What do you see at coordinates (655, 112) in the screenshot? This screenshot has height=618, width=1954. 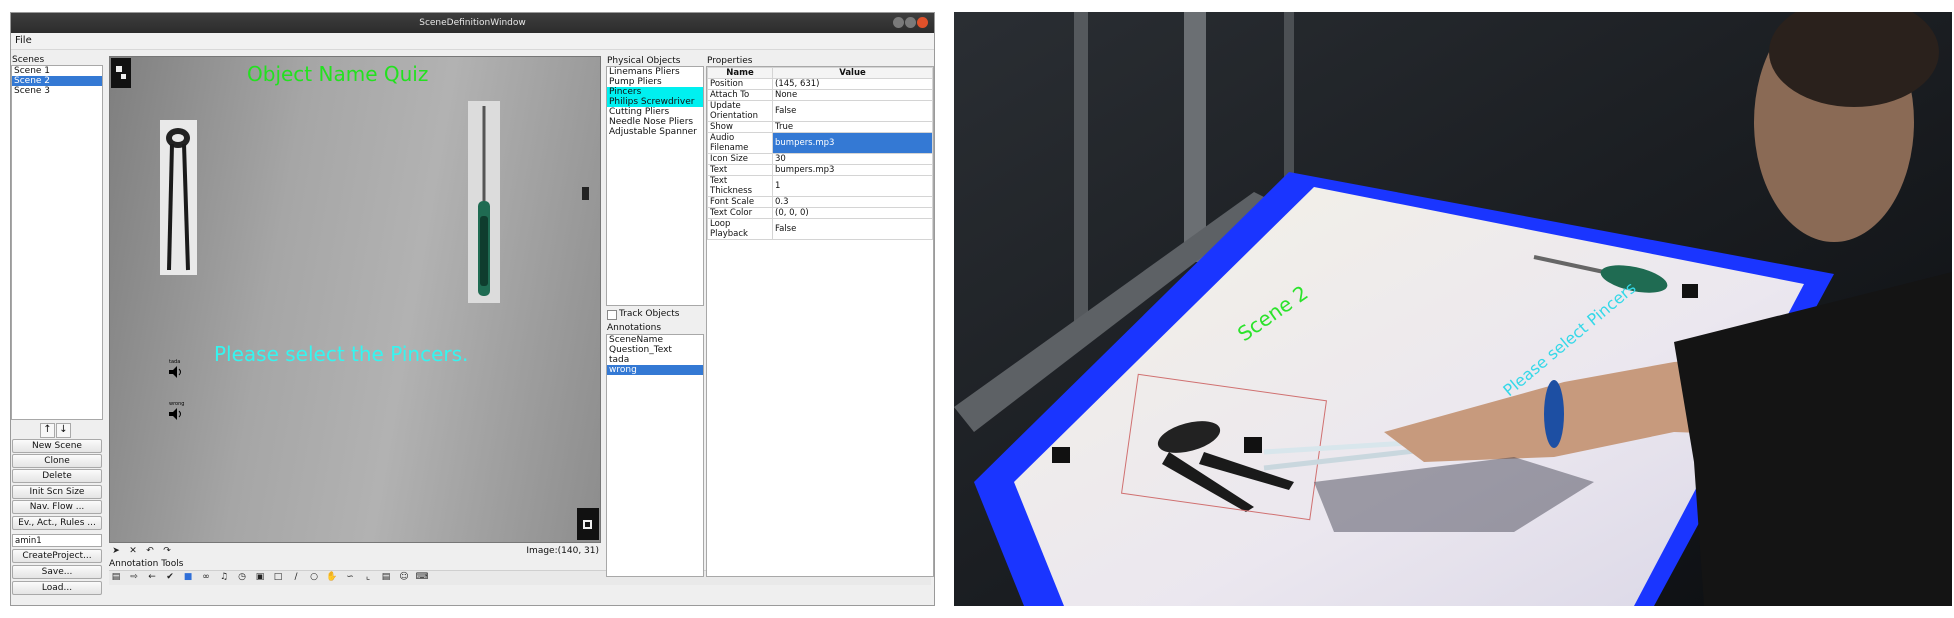 I see `object-item: Cutting Pliers` at bounding box center [655, 112].